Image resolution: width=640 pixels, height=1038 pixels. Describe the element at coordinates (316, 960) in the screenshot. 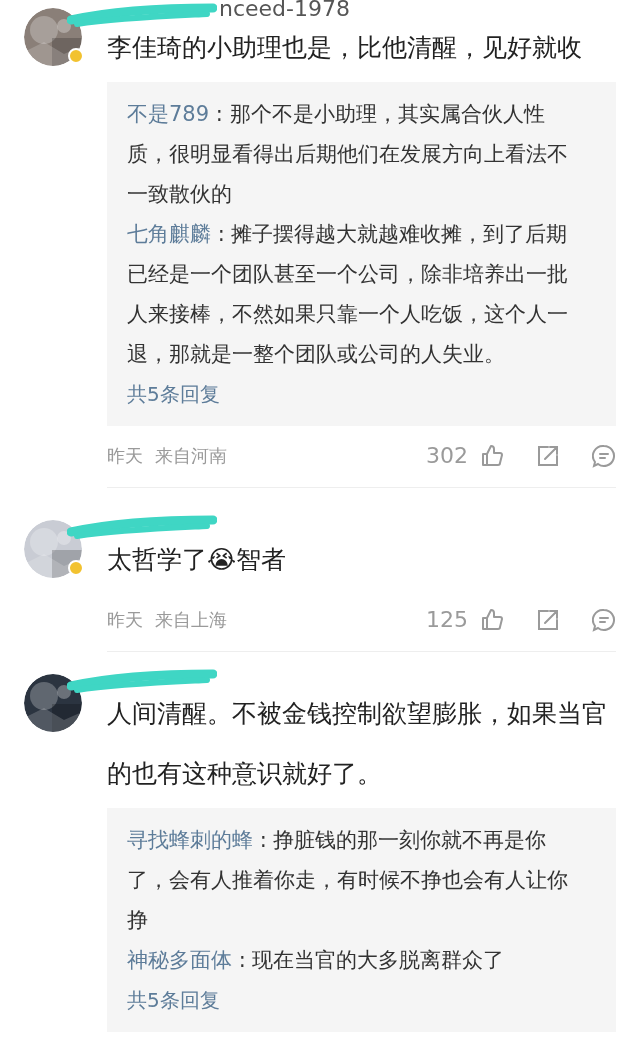

I see `reply-text: 神秘多面体 : 现在当官的大多脱离群众了` at that location.